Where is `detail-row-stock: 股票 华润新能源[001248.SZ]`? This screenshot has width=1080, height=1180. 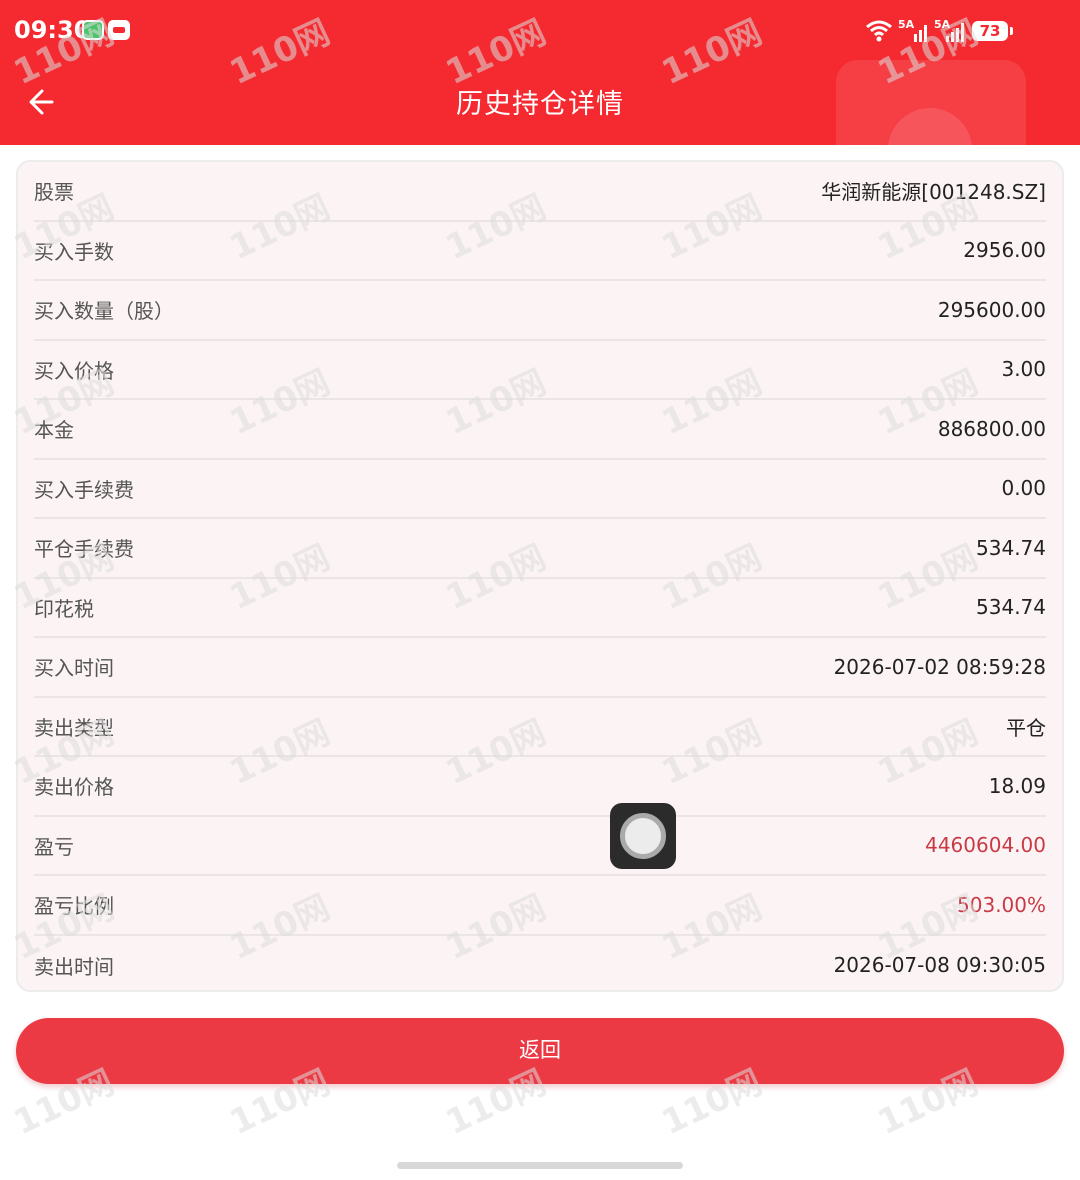
detail-row-stock: 股票 华润新能源[001248.SZ] is located at coordinates (540, 192).